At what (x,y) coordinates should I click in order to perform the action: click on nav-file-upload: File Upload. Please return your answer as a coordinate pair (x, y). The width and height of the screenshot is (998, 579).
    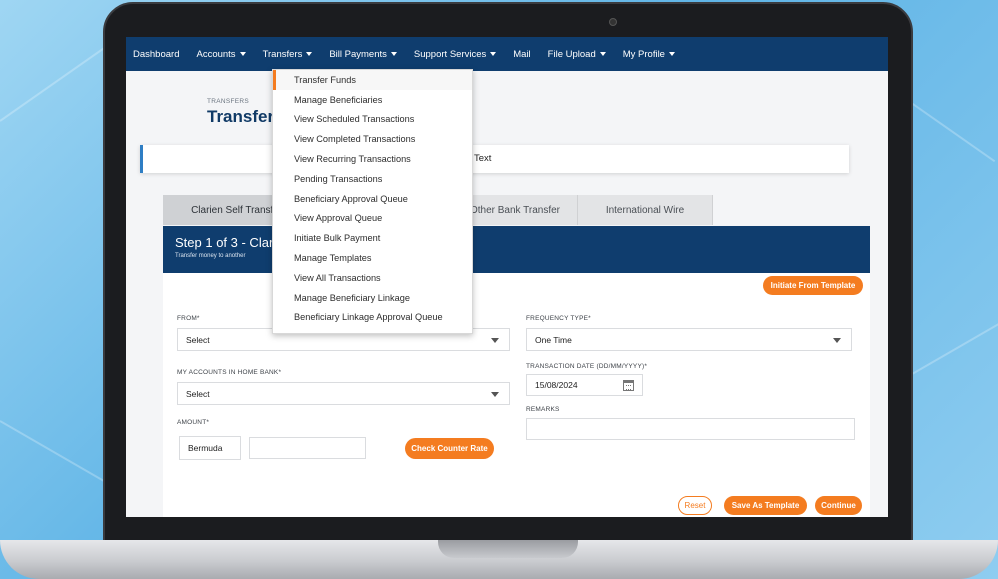
    Looking at the image, I should click on (577, 54).